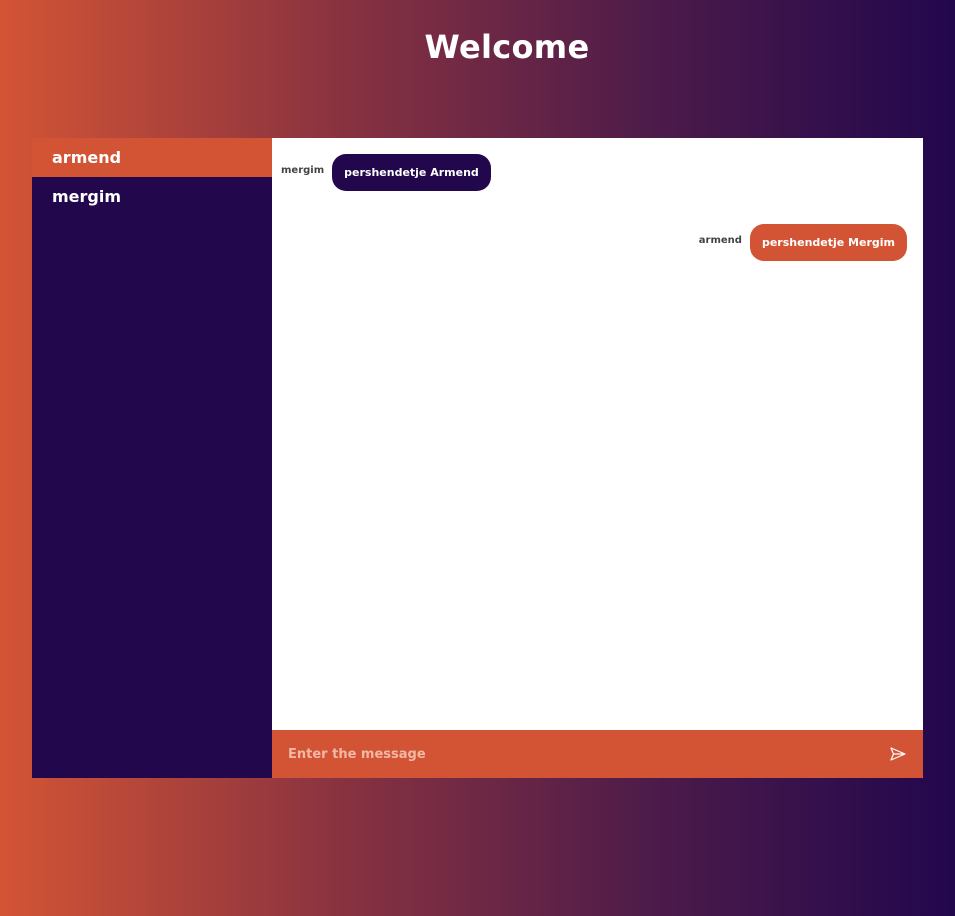 The height and width of the screenshot is (916, 955). What do you see at coordinates (720, 240) in the screenshot?
I see `message-sender: armend` at bounding box center [720, 240].